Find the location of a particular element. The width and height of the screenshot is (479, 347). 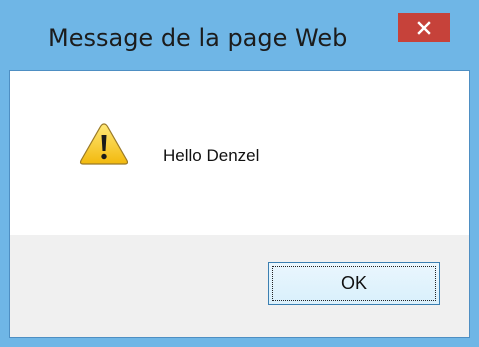

ok-button: OK is located at coordinates (354, 283).